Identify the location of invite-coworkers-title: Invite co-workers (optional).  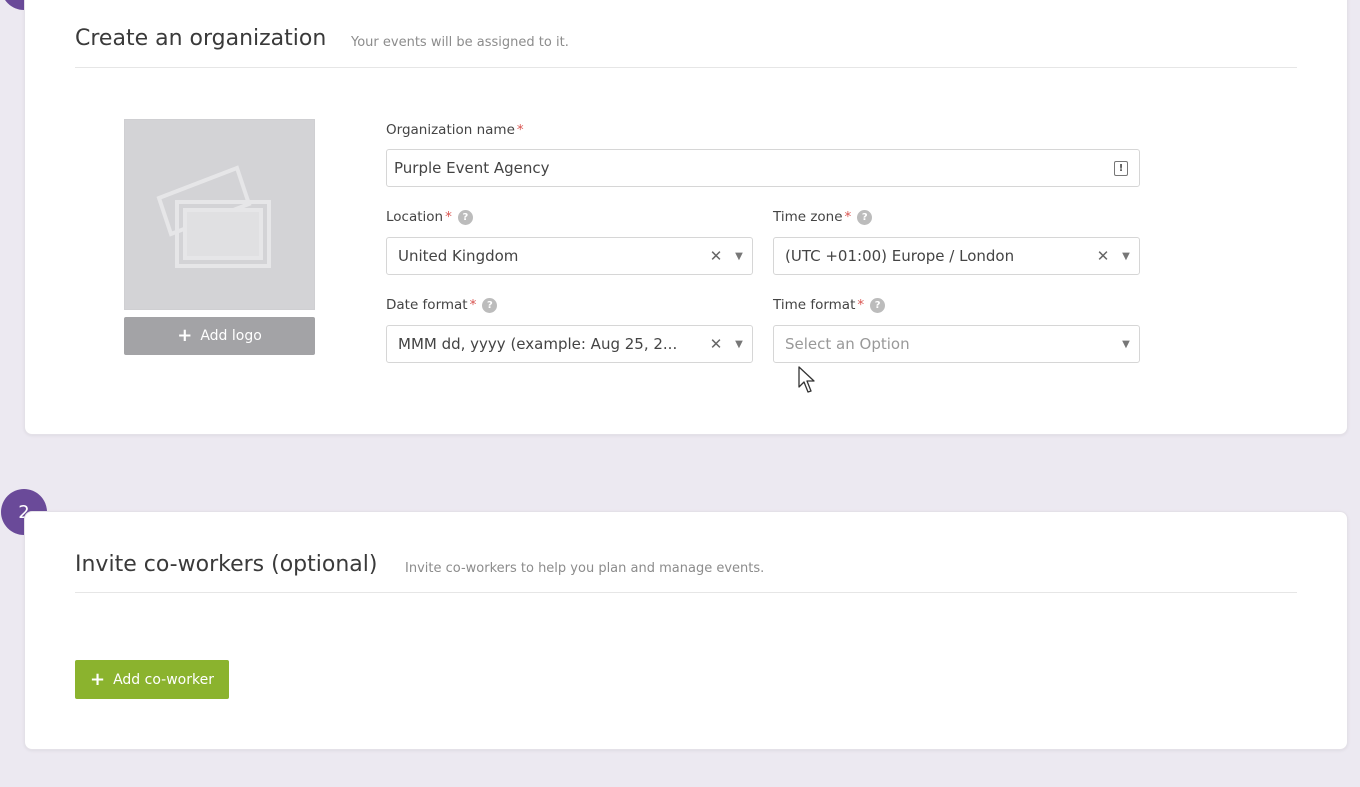
(226, 564).